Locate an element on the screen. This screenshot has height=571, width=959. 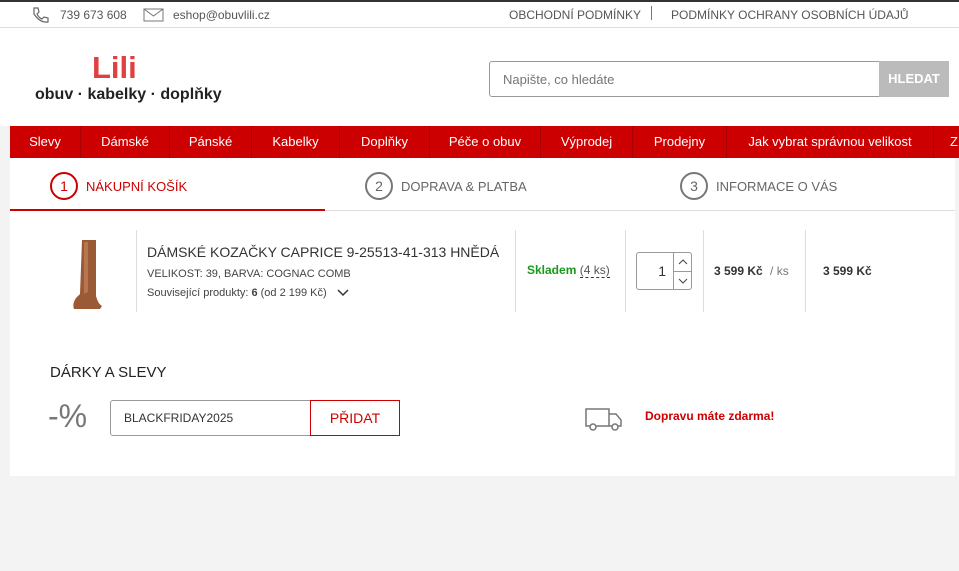
search-input is located at coordinates (684, 79).